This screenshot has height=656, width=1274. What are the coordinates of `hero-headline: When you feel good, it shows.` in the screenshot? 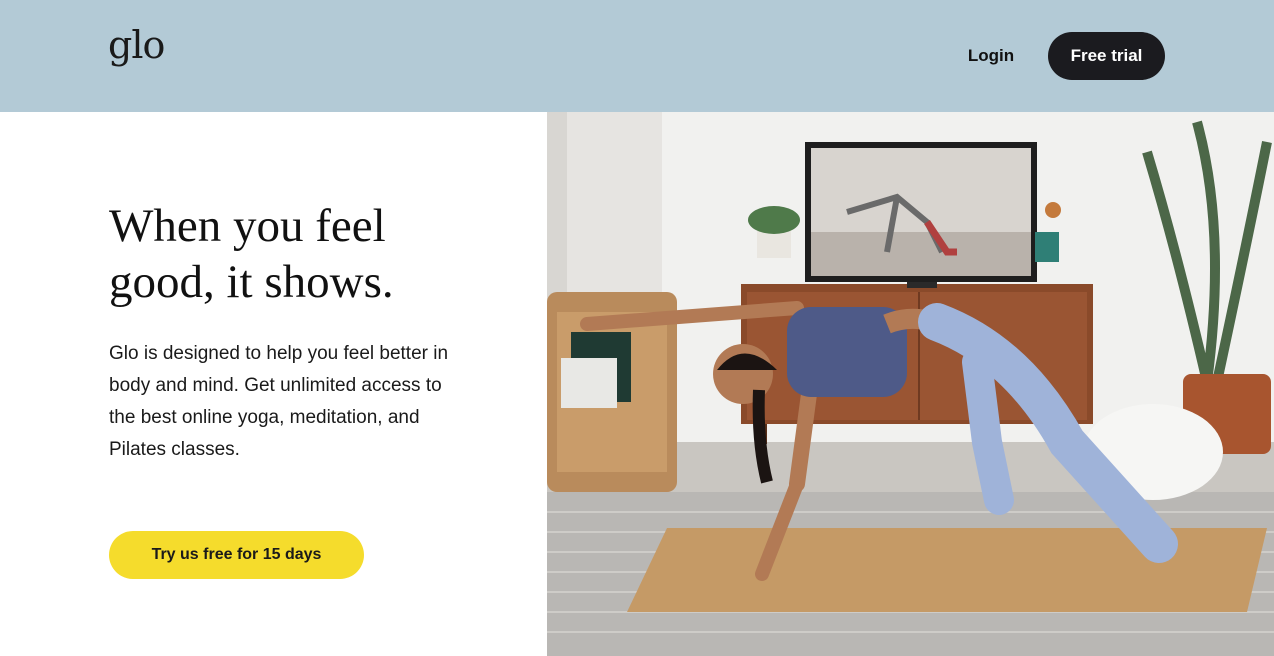 It's located at (319, 254).